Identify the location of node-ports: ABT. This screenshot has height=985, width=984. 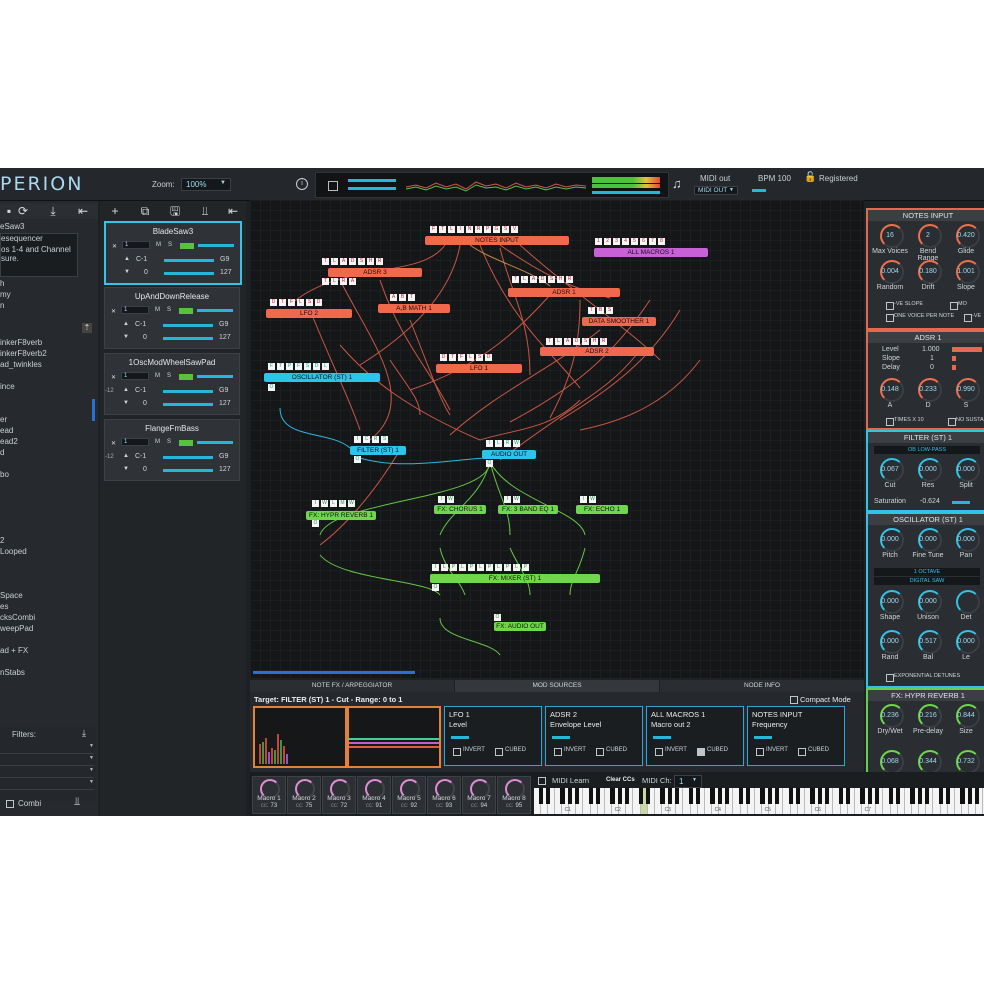
(402, 297).